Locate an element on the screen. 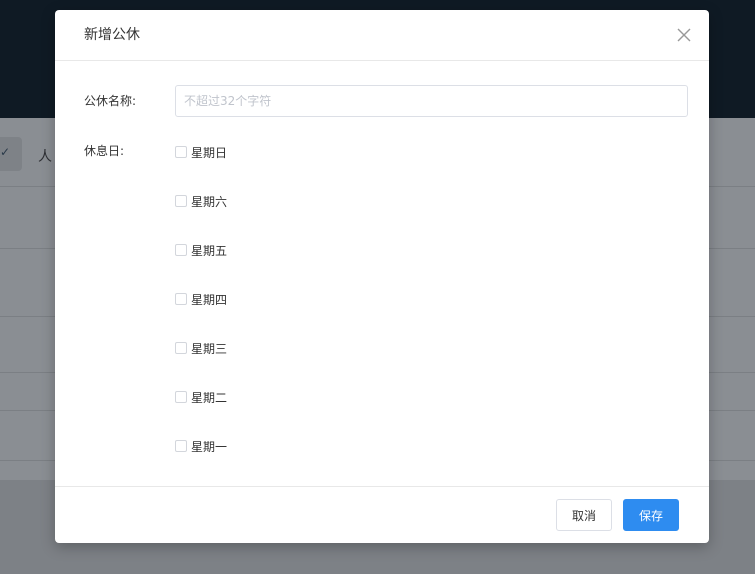  rest-day-label: 星期六 is located at coordinates (209, 201).